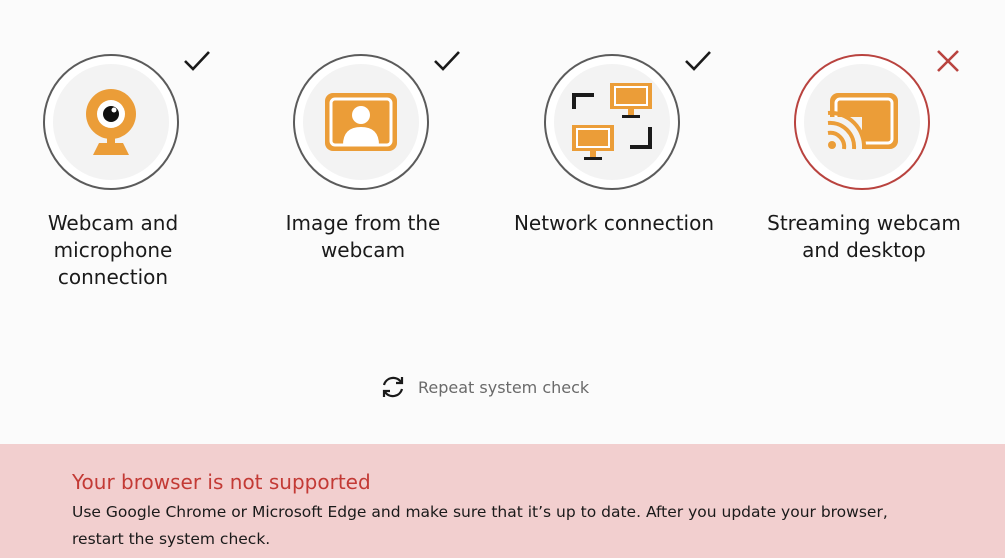  Describe the element at coordinates (363, 236) in the screenshot. I see `check-label: Image from the webcam` at that location.